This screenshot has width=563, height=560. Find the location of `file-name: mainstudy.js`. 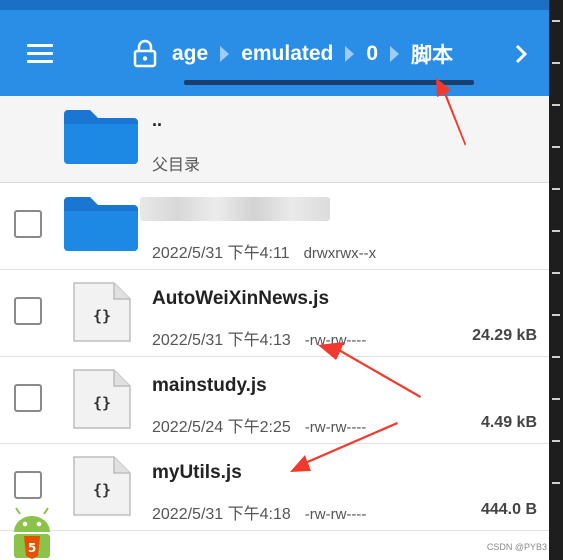

file-name: mainstudy.js is located at coordinates (209, 385).